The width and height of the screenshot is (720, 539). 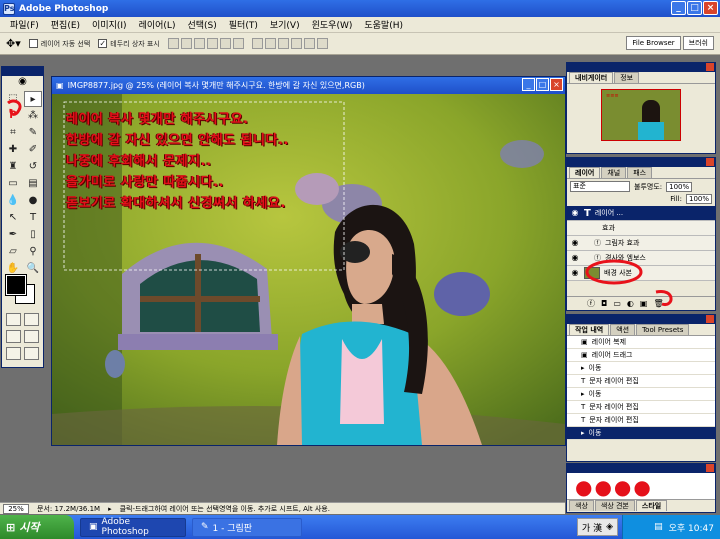 I want to click on bounding-box-checkbox: ✓, so click(x=103, y=43).